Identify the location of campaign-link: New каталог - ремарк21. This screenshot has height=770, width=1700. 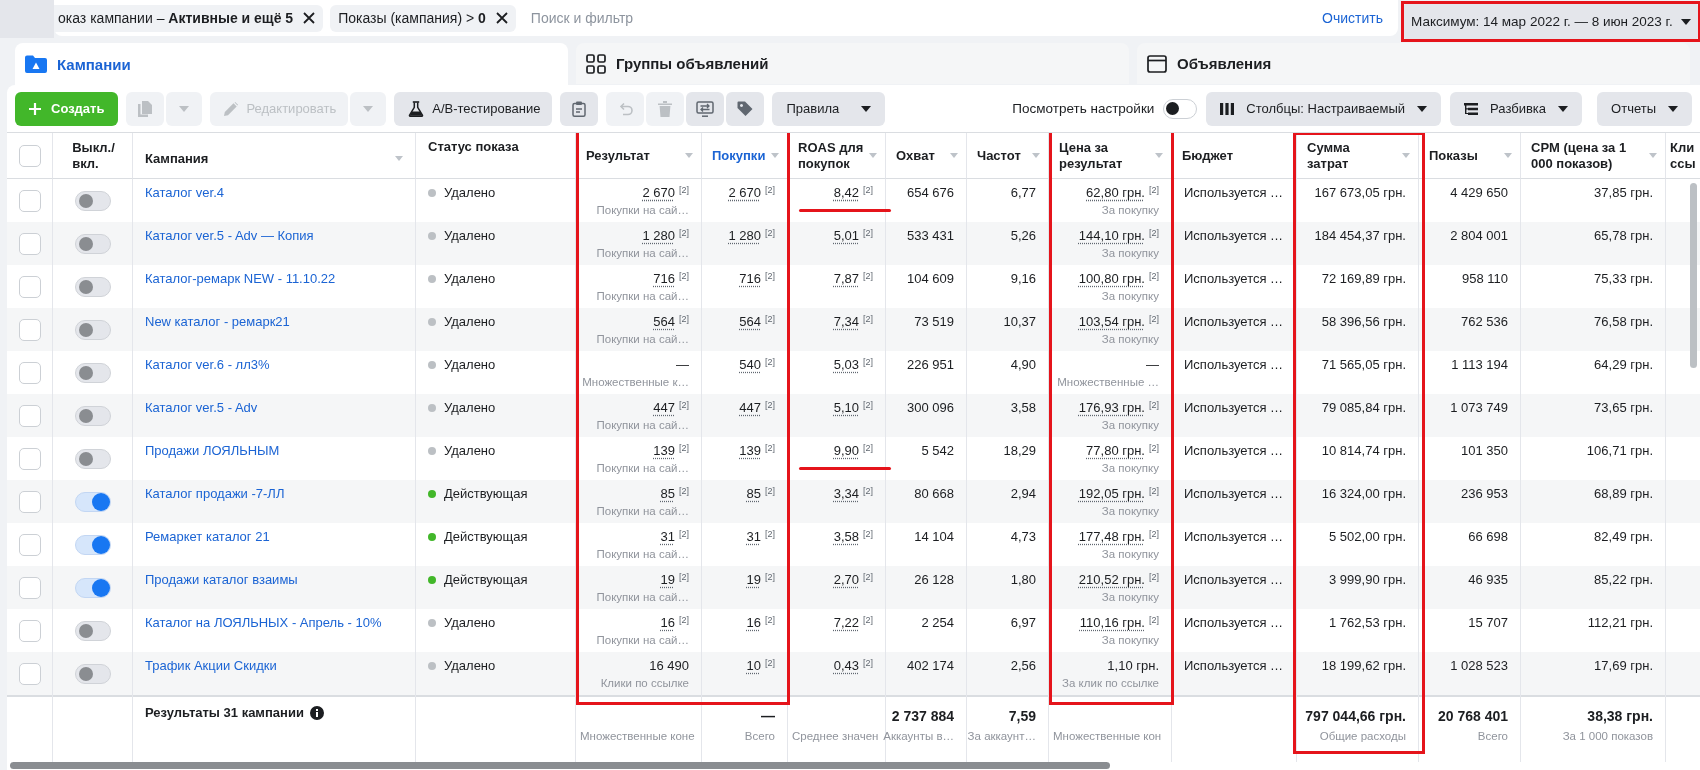
(217, 321).